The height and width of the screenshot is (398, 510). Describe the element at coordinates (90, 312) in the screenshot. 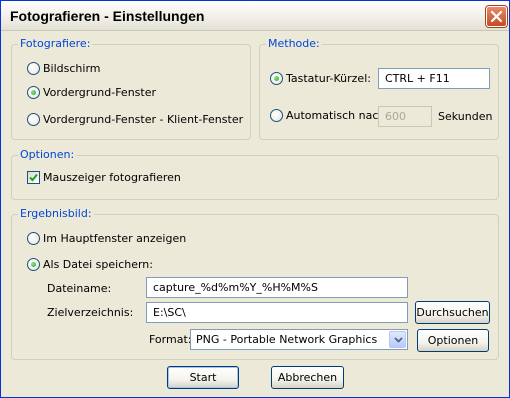

I see `directory-label: Zielverzeichnis:` at that location.